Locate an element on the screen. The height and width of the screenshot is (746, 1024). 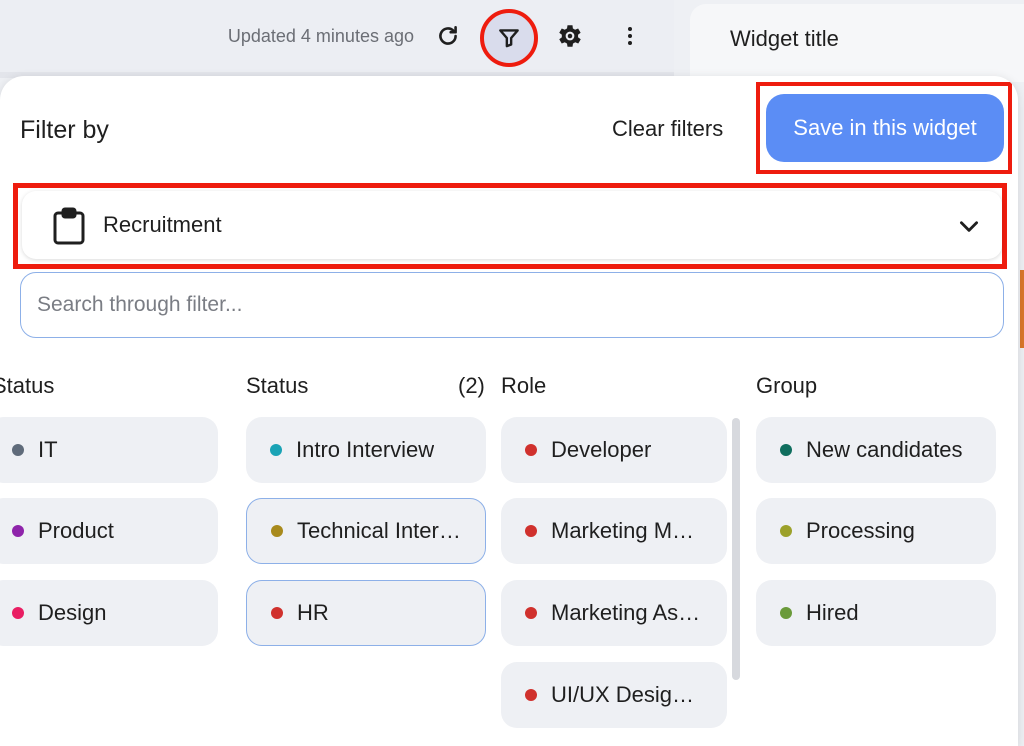
column-header-status-2: Status is located at coordinates (277, 385).